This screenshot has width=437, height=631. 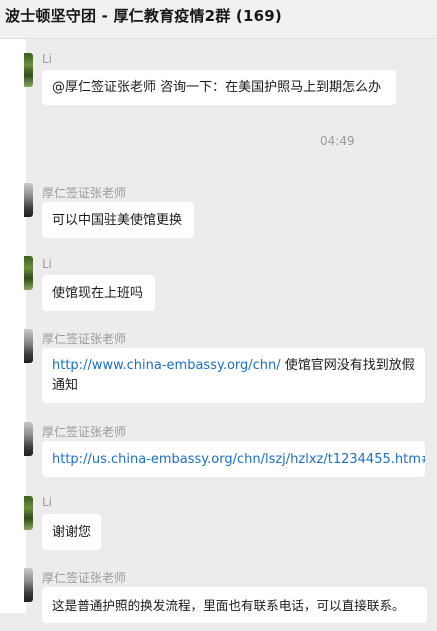 I want to click on message-text: 可以中国驻美使馆更换, so click(x=117, y=220).